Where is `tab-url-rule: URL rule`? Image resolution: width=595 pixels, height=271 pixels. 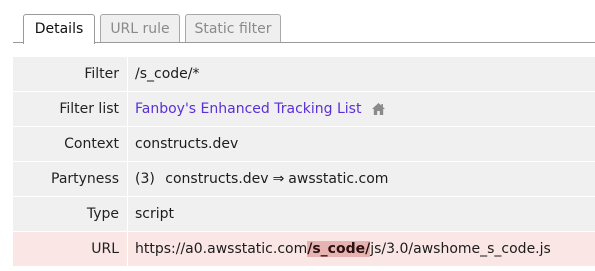
tab-url-rule: URL rule is located at coordinates (140, 28).